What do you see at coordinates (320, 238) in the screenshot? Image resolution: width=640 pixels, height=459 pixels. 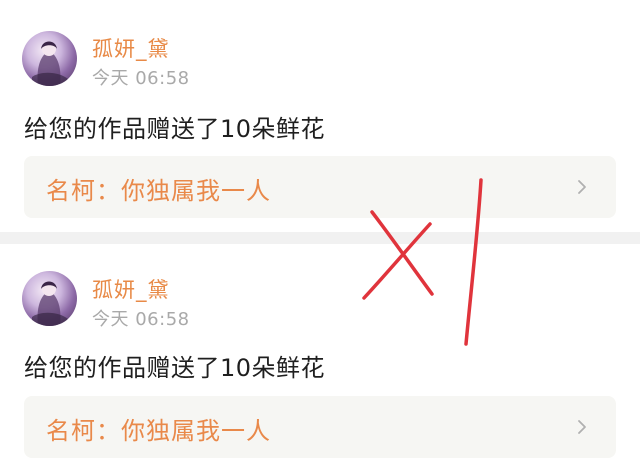 I see `divider` at bounding box center [320, 238].